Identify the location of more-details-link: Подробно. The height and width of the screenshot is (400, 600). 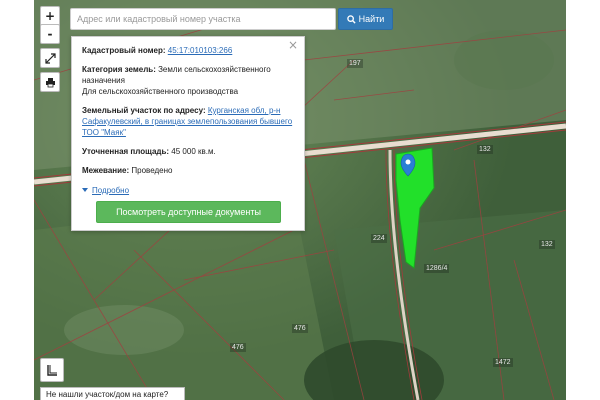
(105, 190).